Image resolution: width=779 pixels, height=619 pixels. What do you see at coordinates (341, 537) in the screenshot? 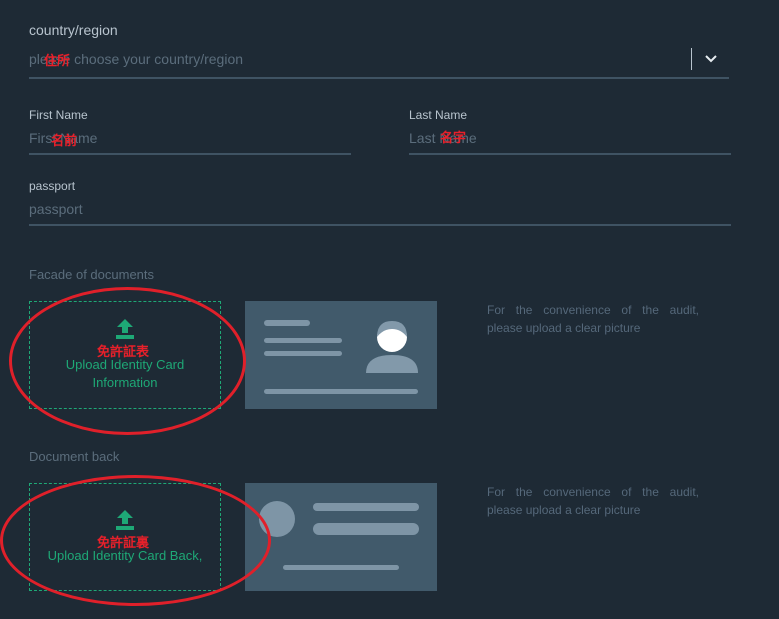
I see `id-card-back-illustration` at bounding box center [341, 537].